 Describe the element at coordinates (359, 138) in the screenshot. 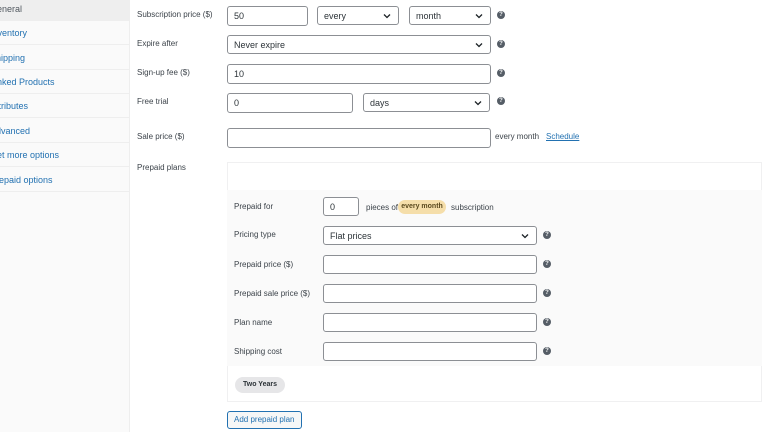

I see `sale-price-input` at that location.